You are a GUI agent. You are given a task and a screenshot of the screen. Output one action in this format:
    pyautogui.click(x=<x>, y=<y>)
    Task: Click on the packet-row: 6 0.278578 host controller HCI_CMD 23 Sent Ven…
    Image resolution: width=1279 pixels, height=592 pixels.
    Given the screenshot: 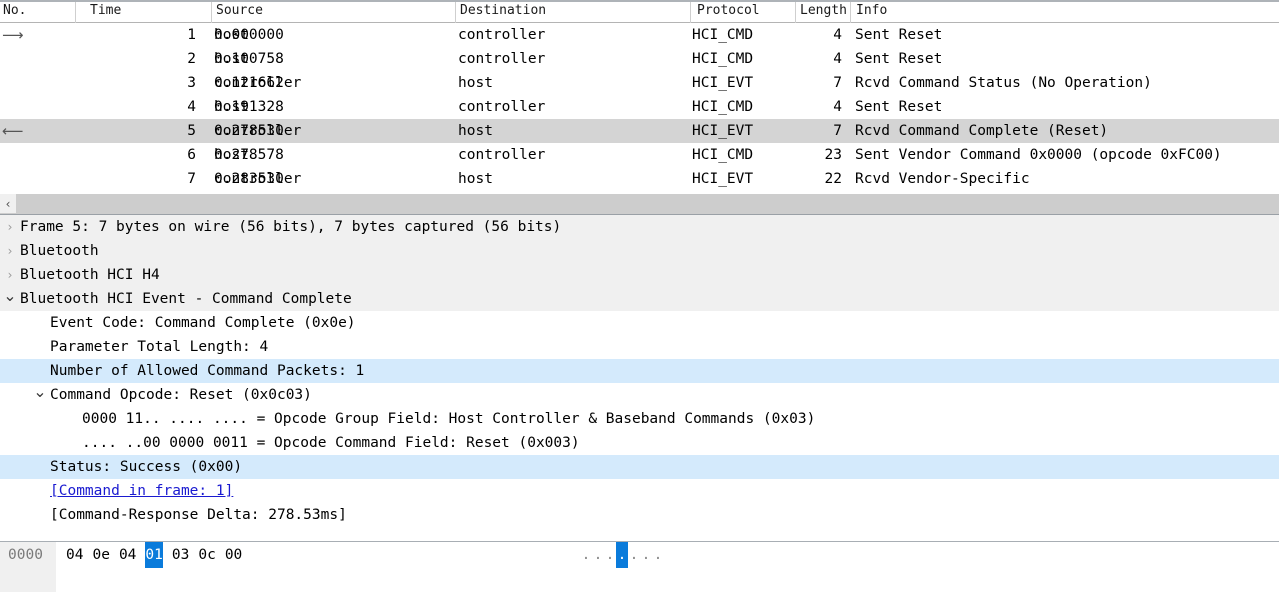 What is the action you would take?
    pyautogui.click(x=639, y=155)
    